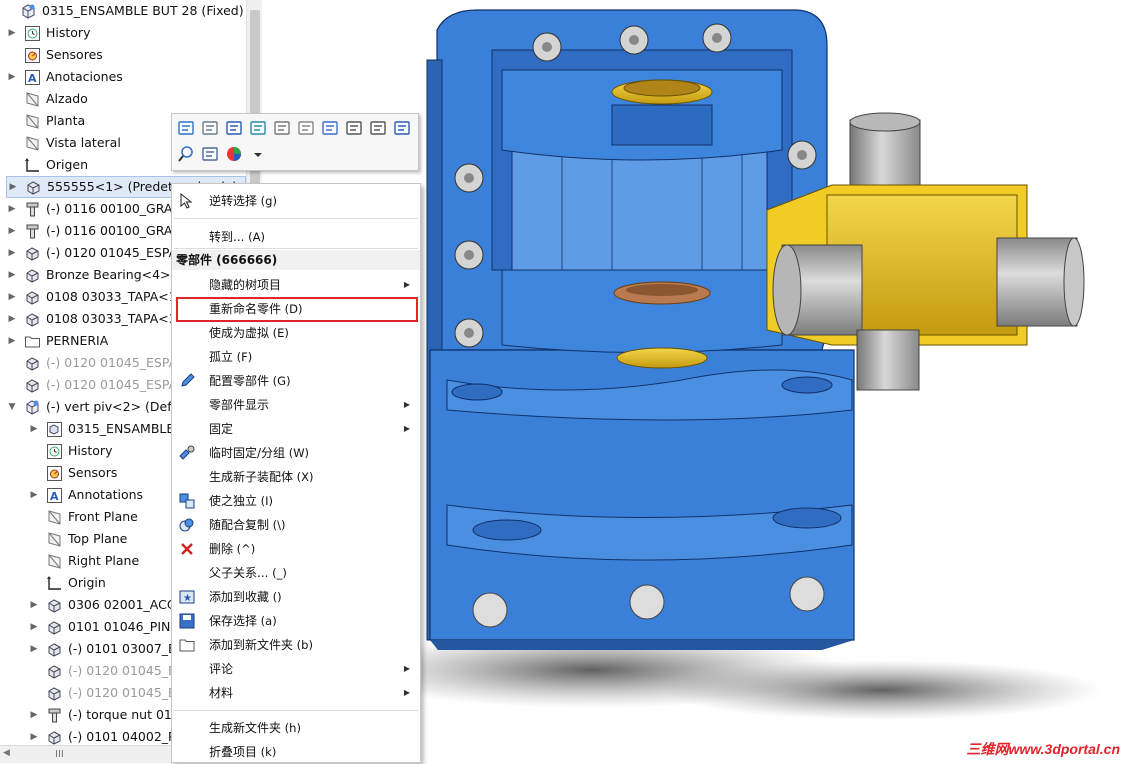 The image size is (1132, 764). I want to click on make-independent-icon, so click(187, 501).